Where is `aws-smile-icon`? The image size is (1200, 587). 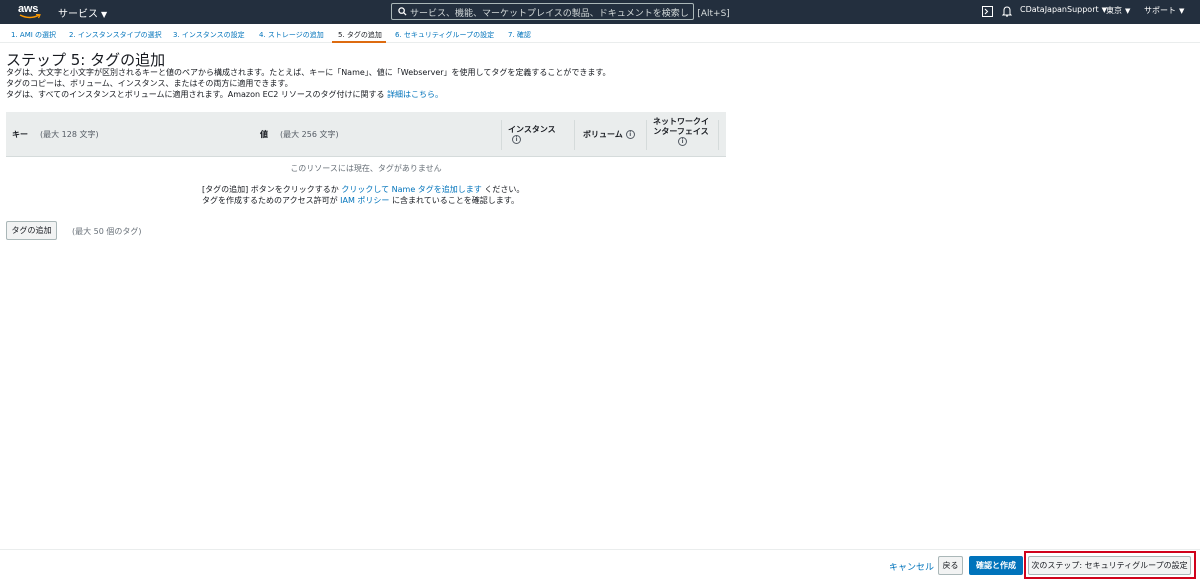 aws-smile-icon is located at coordinates (30, 16).